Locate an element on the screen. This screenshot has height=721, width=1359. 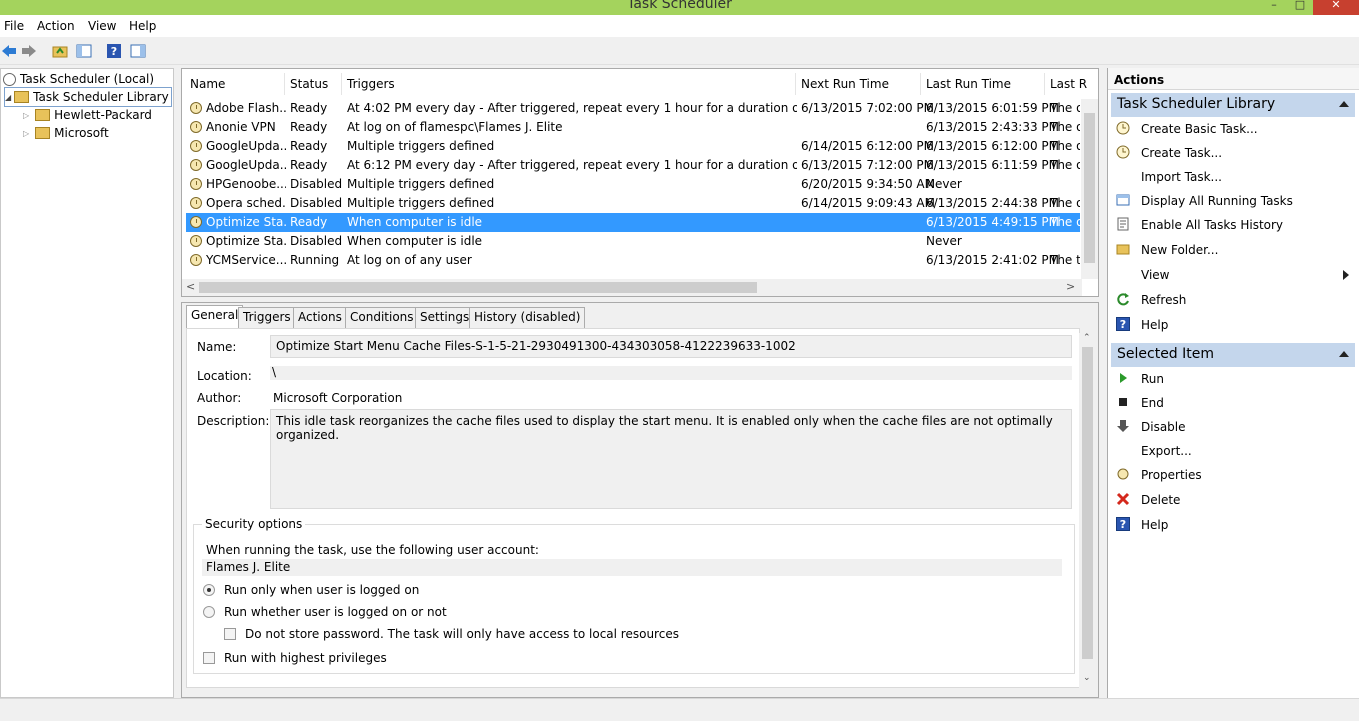
menu-action: Action is located at coordinates (56, 26).